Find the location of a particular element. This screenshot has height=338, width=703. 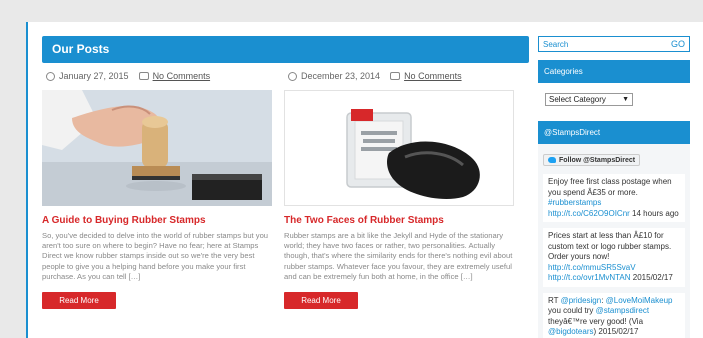

tweet-link: http://t.co/ovr1MvNTAN is located at coordinates (589, 277).